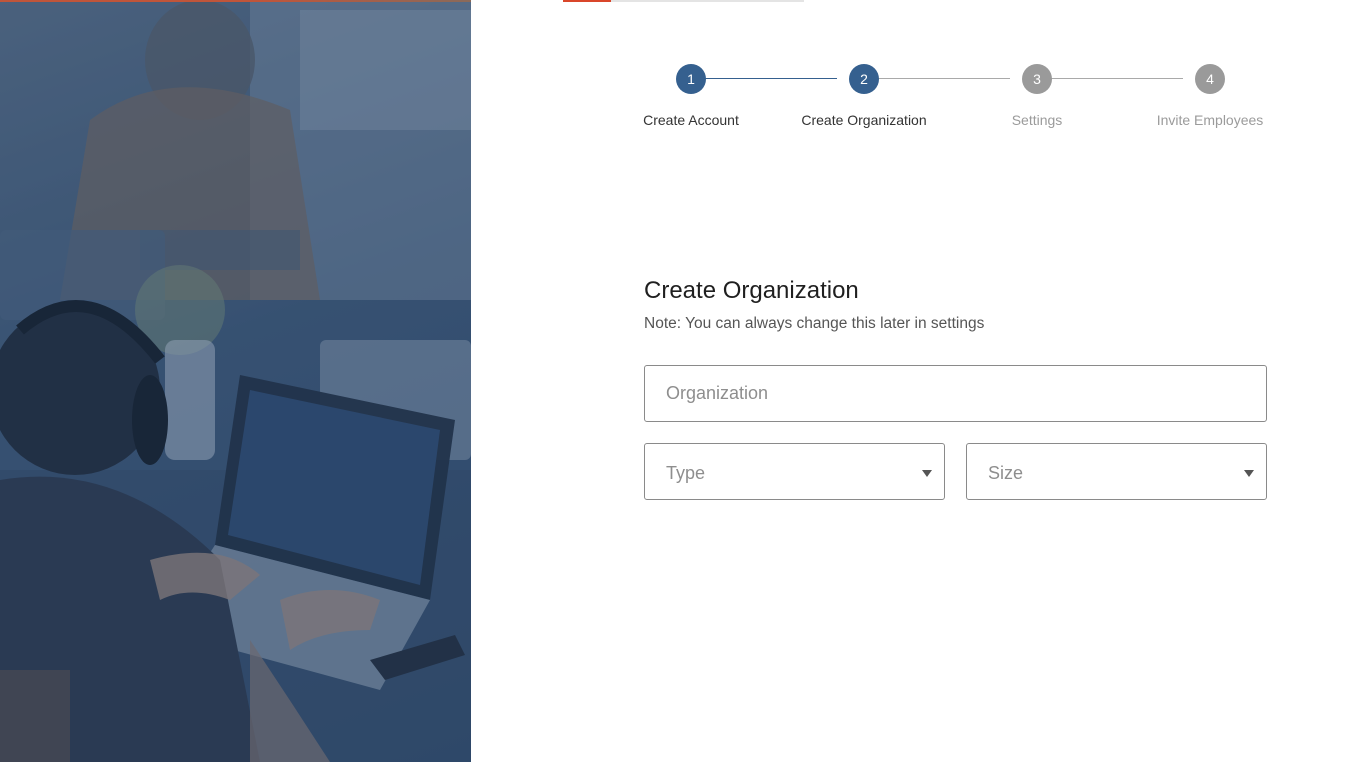 Image resolution: width=1356 pixels, height=762 pixels. I want to click on type-select-label: Type, so click(686, 473).